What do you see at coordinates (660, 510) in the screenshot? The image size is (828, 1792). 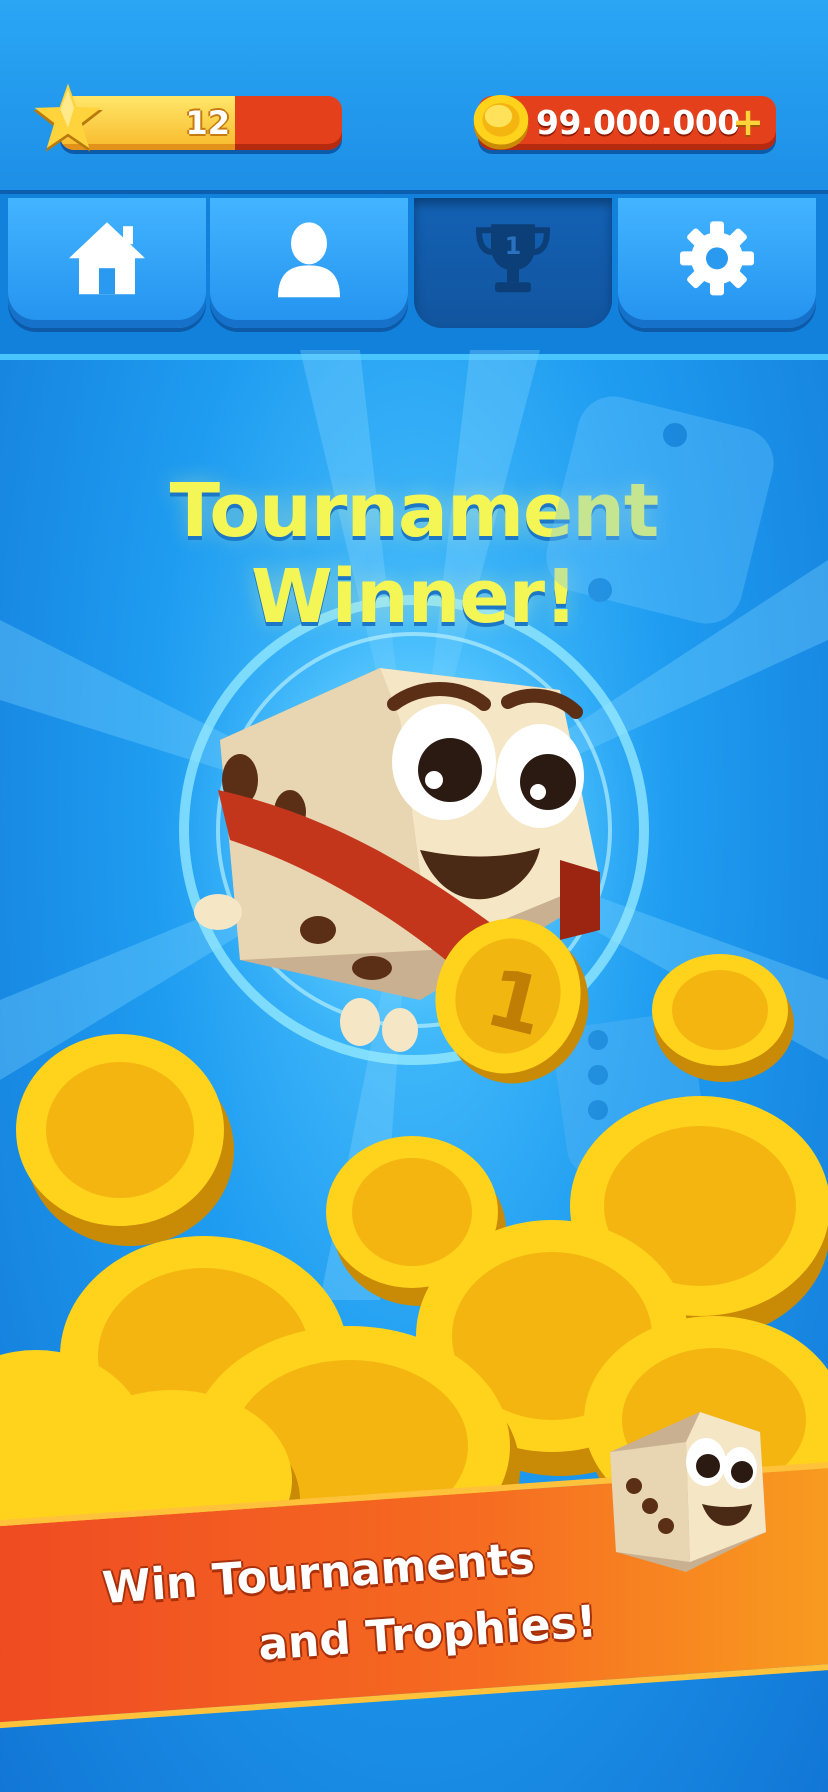 I see `background-die-icon` at bounding box center [660, 510].